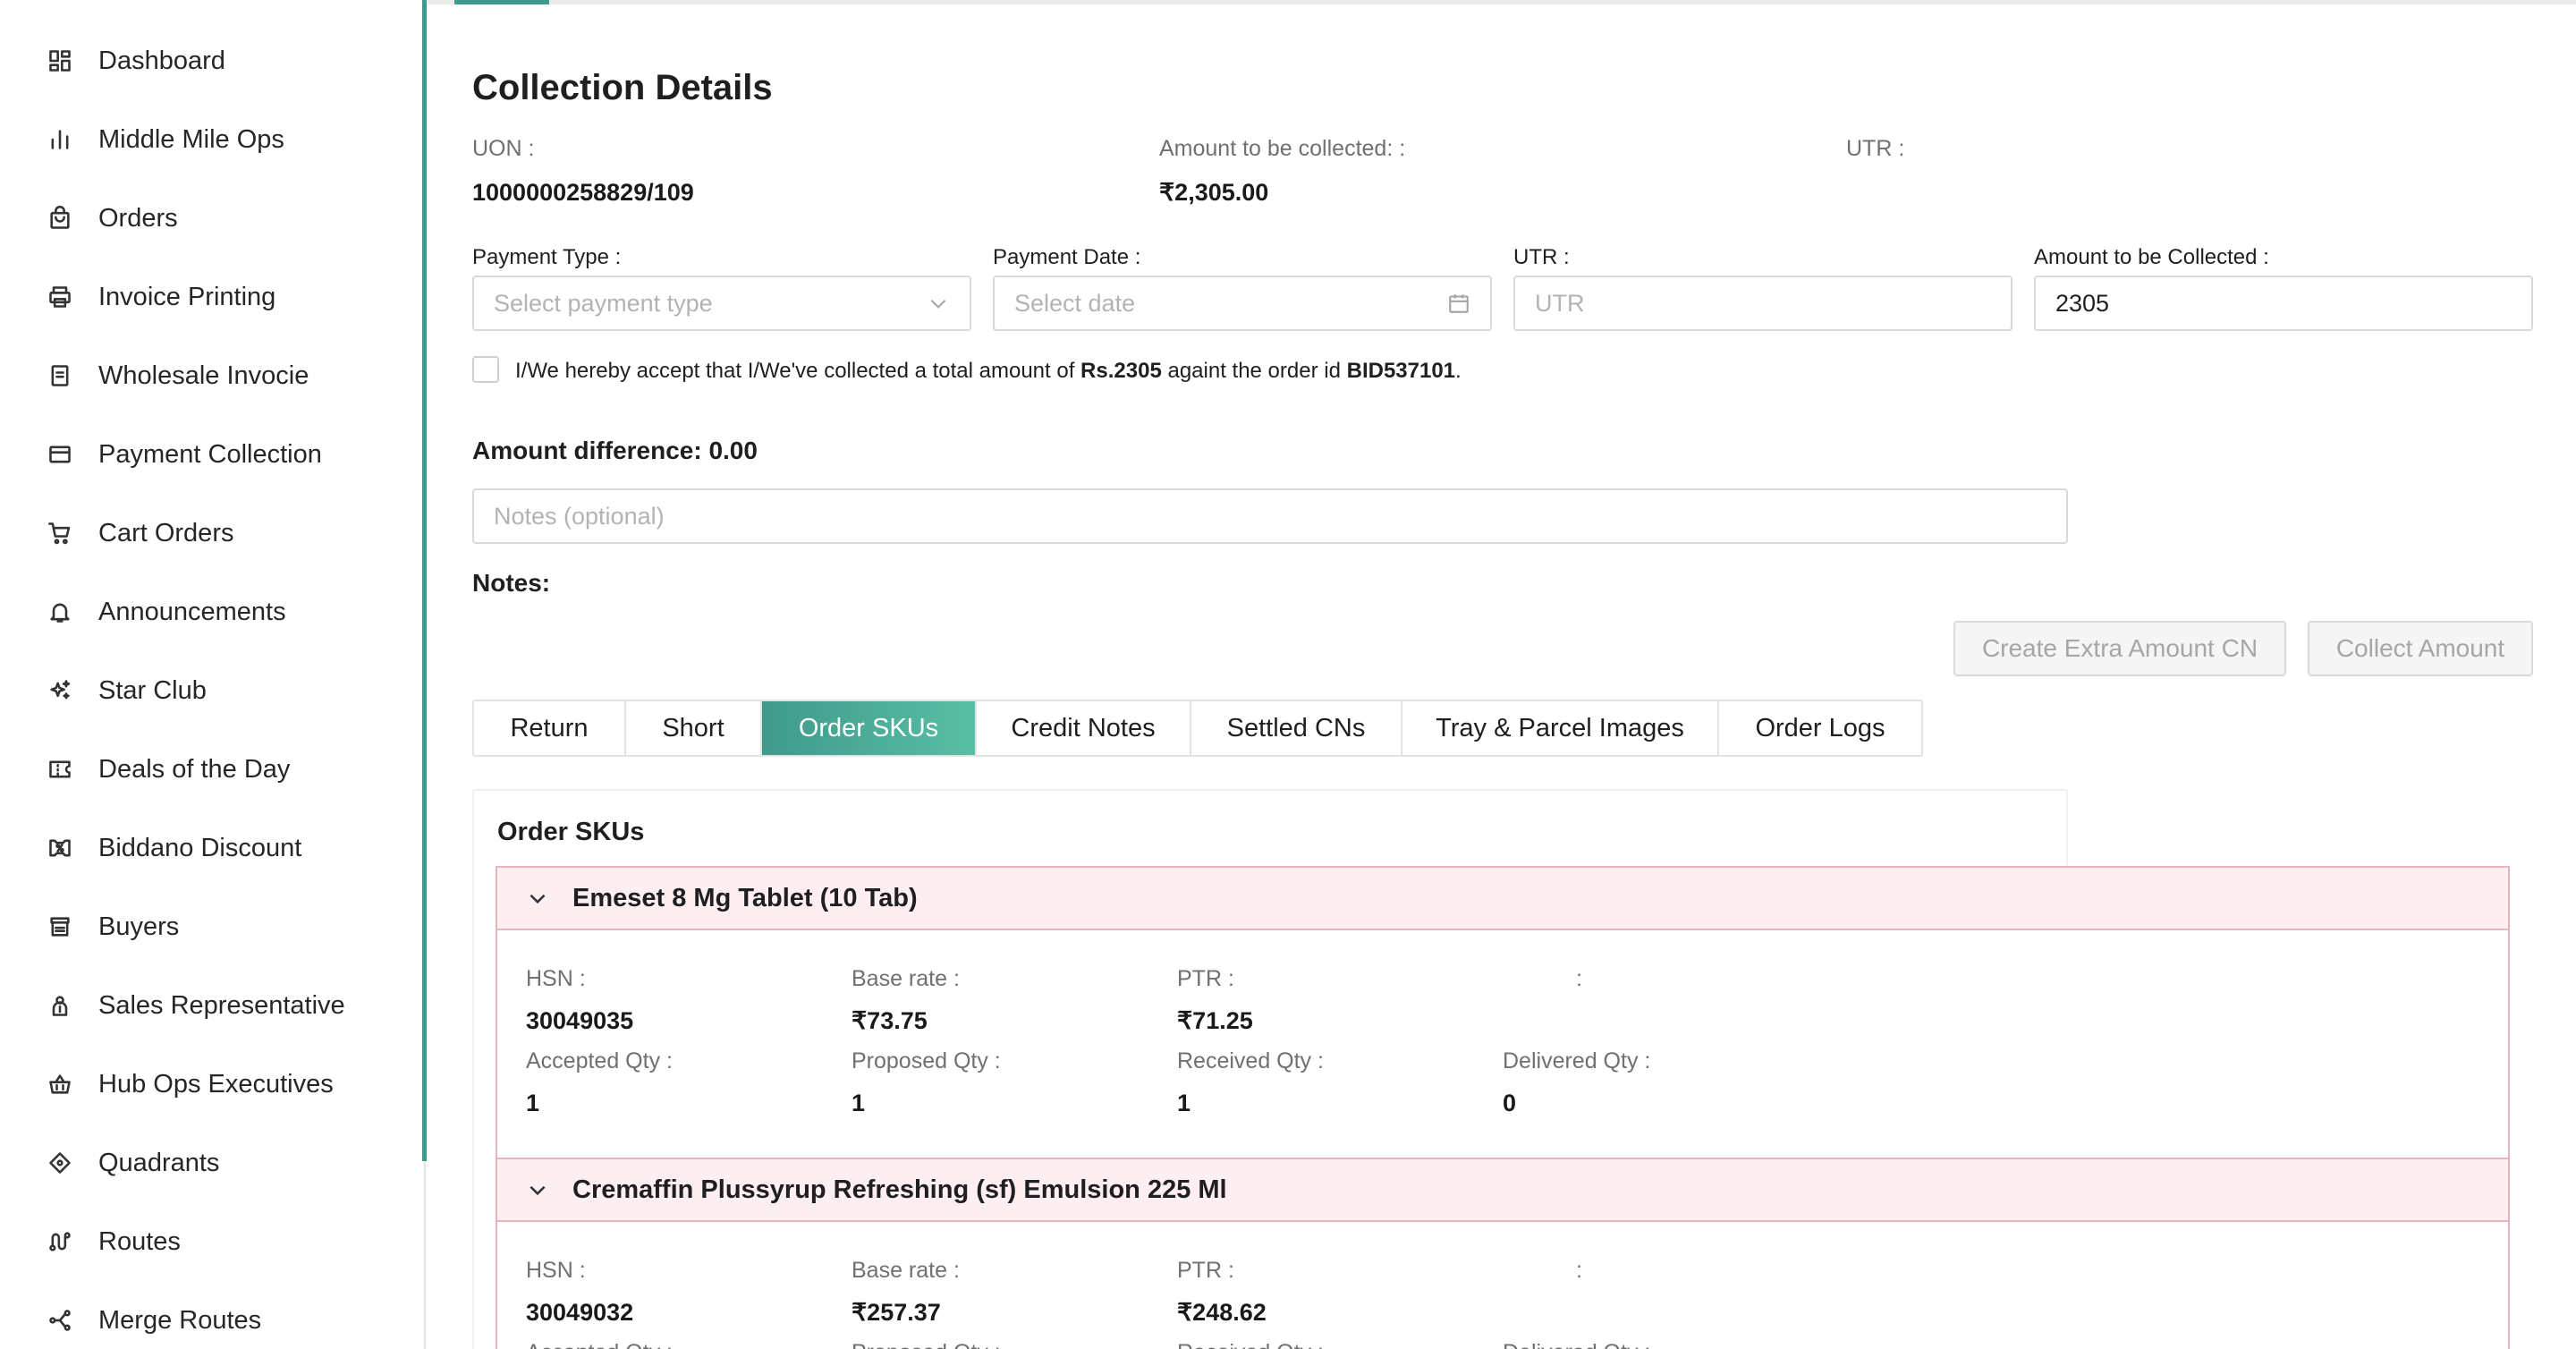 The image size is (2576, 1349). Describe the element at coordinates (1458, 371) in the screenshot. I see `consent-suffix: .` at that location.